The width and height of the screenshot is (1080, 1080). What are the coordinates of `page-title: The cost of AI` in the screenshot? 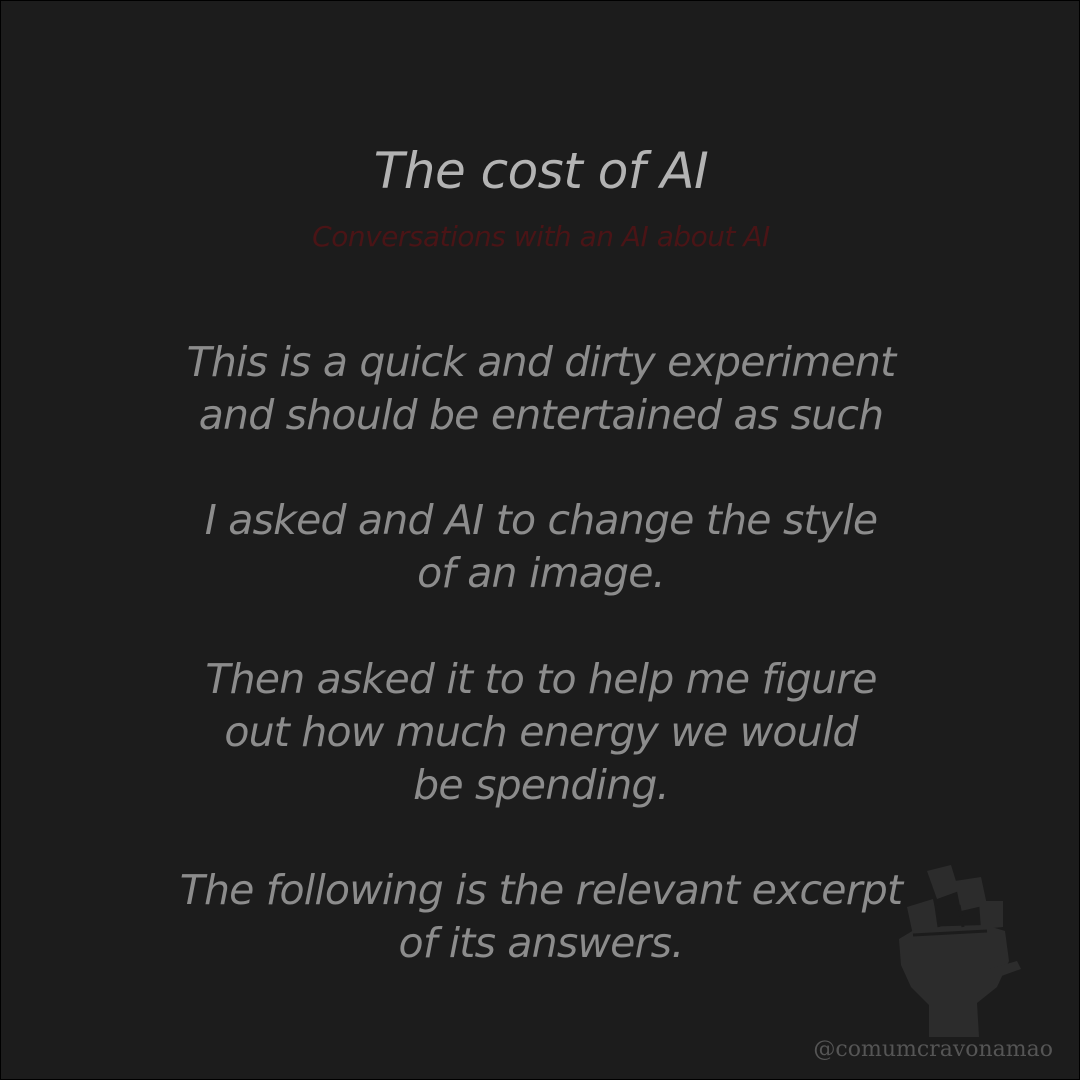 It's located at (541, 171).